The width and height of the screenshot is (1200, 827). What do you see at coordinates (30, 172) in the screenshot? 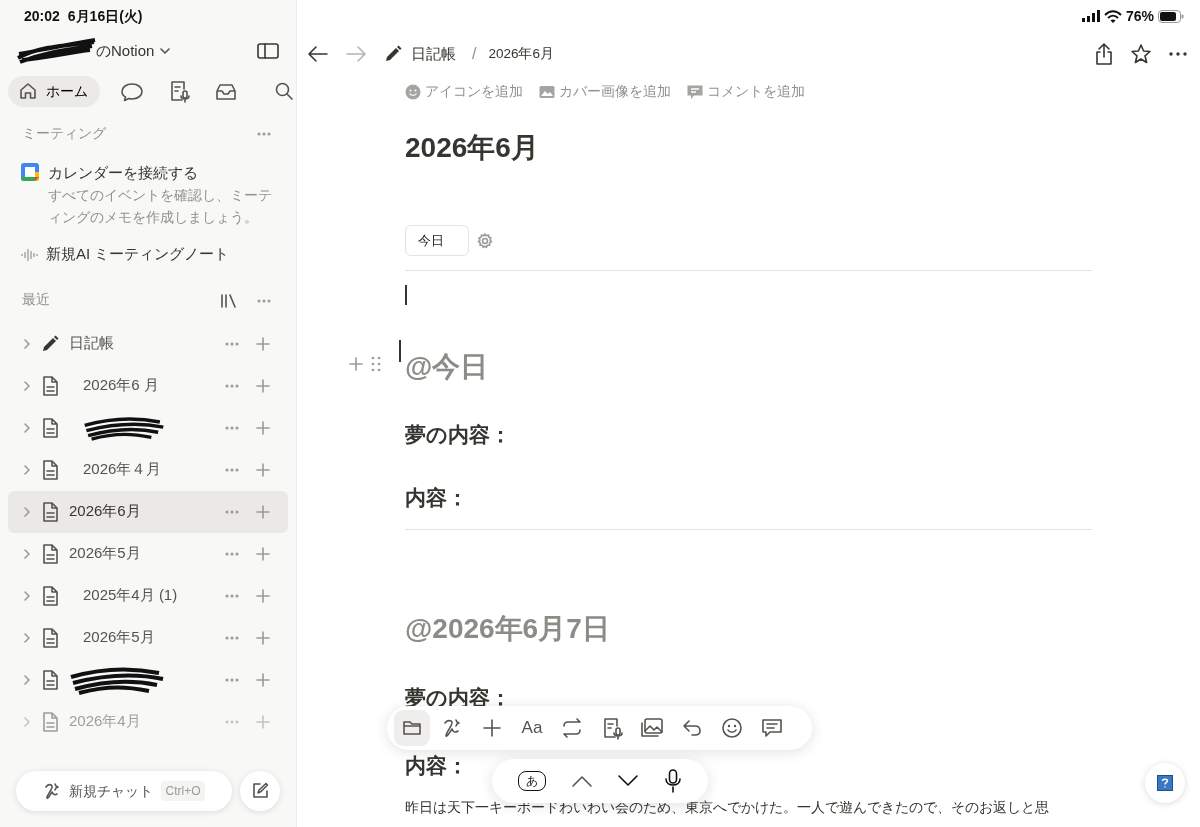
I see `calendar-icon` at bounding box center [30, 172].